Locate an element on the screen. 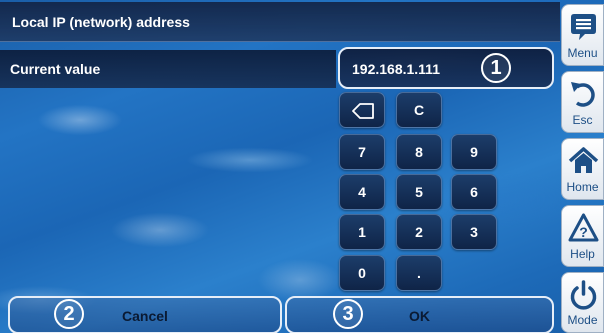 The height and width of the screenshot is (333, 604). callout-marker-3: 3 is located at coordinates (348, 314).